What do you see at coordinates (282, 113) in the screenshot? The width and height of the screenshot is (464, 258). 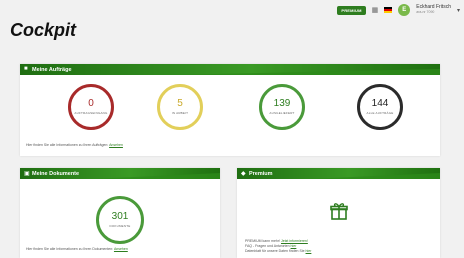 I see `stat-label: AUSGELIEFERT` at bounding box center [282, 113].